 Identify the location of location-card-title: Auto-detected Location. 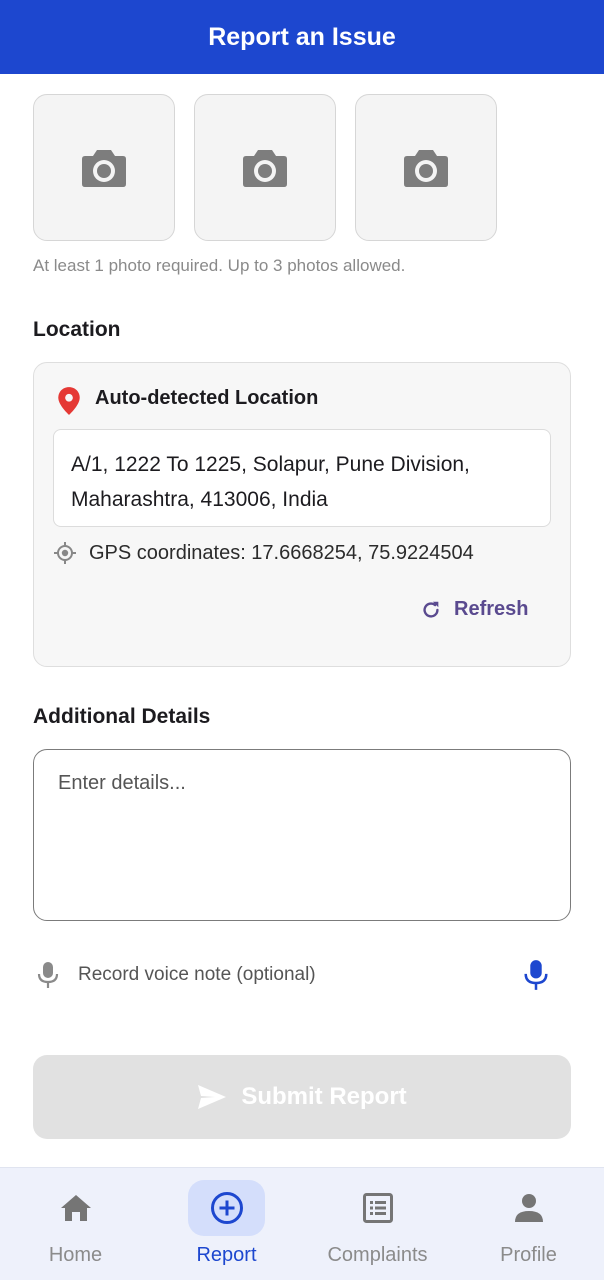
(207, 398).